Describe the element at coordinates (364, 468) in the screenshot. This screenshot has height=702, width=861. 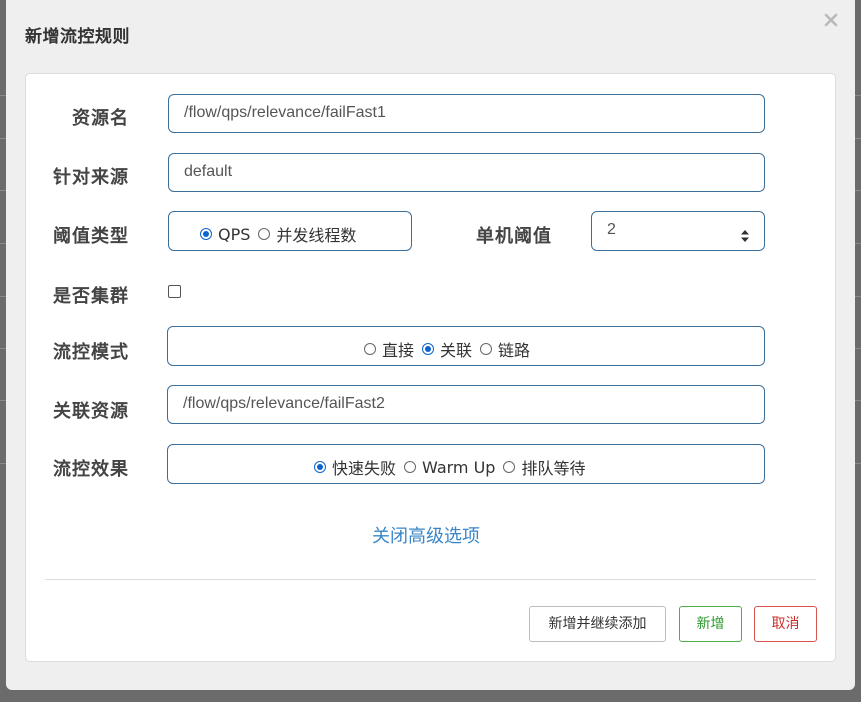
I see `behavior-fail-fast-label: 快速失败` at that location.